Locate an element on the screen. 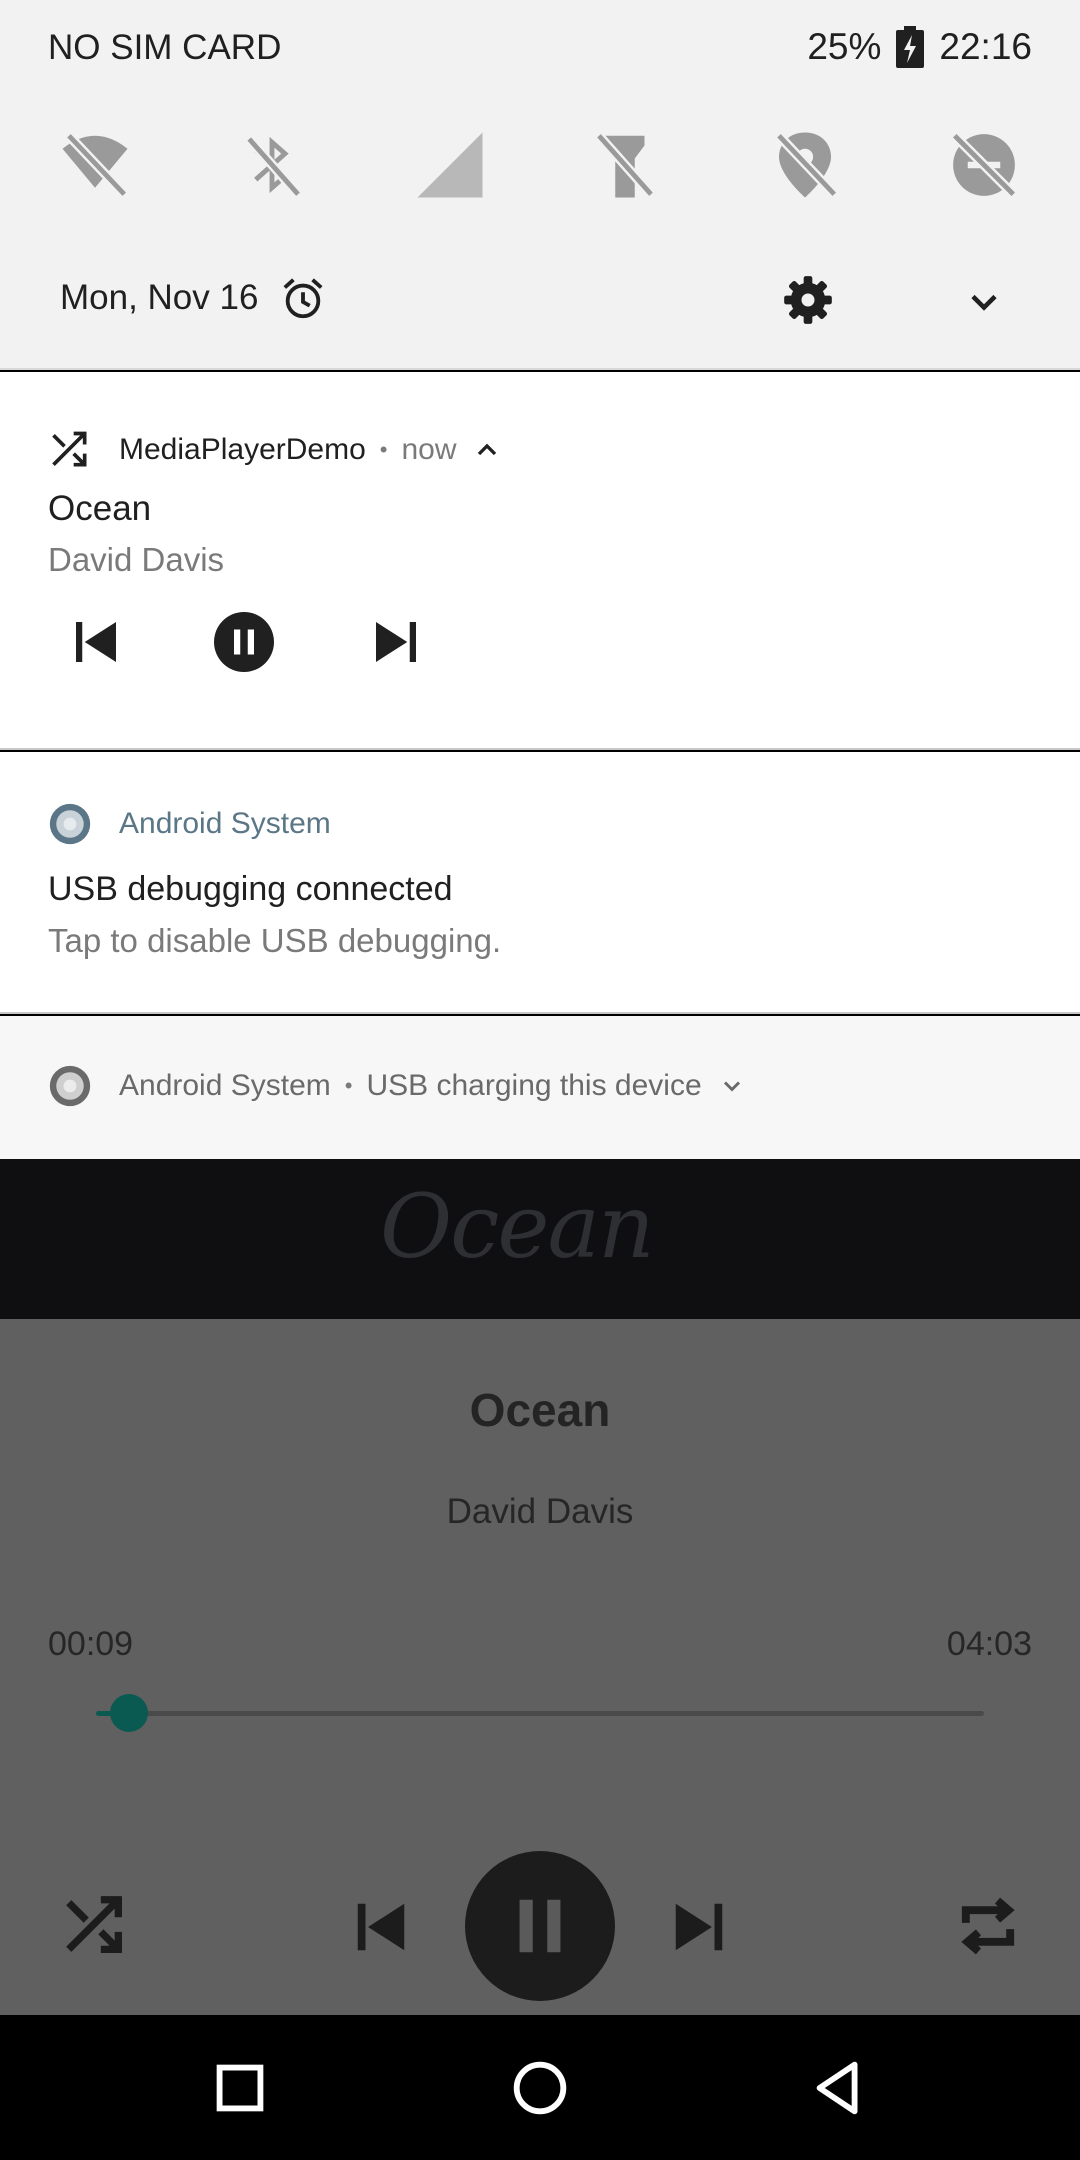 The width and height of the screenshot is (1080, 2160). total-time: 04:03 is located at coordinates (989, 1644).